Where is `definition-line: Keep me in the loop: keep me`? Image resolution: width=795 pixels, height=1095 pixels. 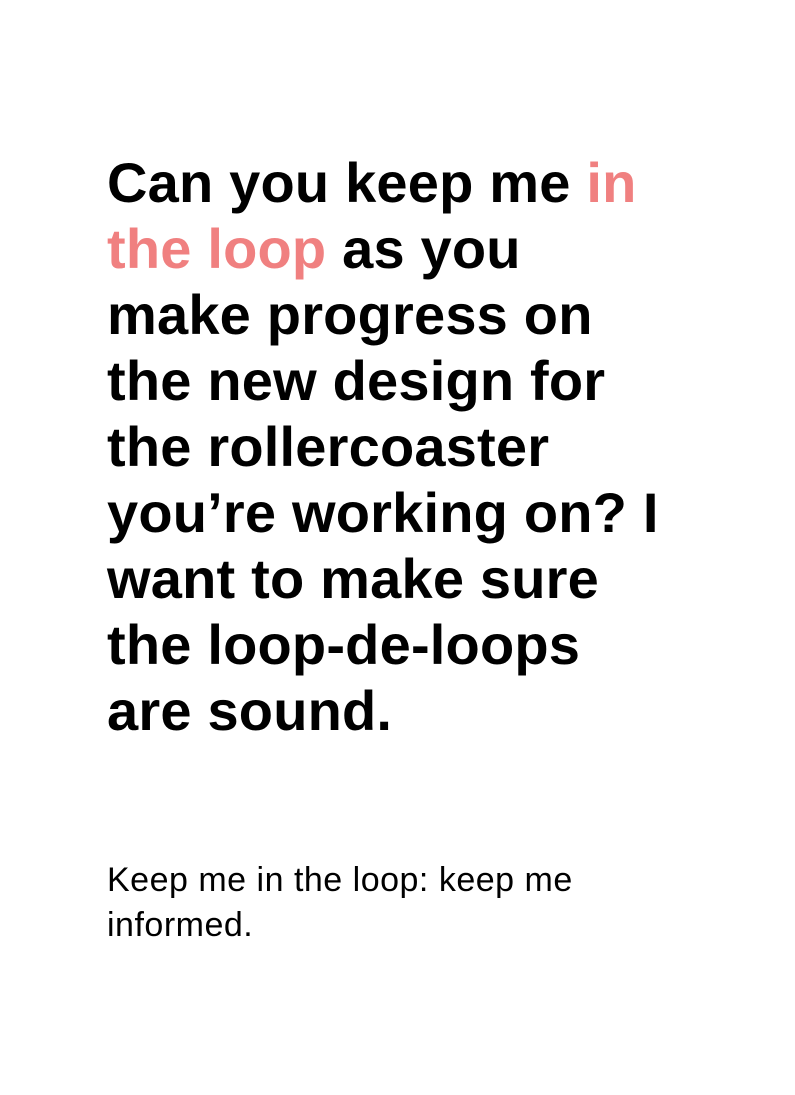 definition-line: Keep me in the loop: keep me is located at coordinates (340, 880).